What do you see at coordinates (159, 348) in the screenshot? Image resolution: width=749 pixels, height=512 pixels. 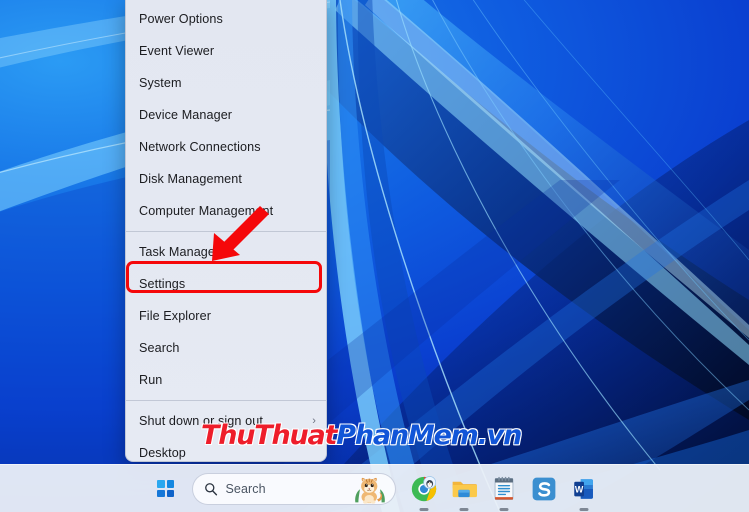 I see `menu-item-label: Search` at bounding box center [159, 348].